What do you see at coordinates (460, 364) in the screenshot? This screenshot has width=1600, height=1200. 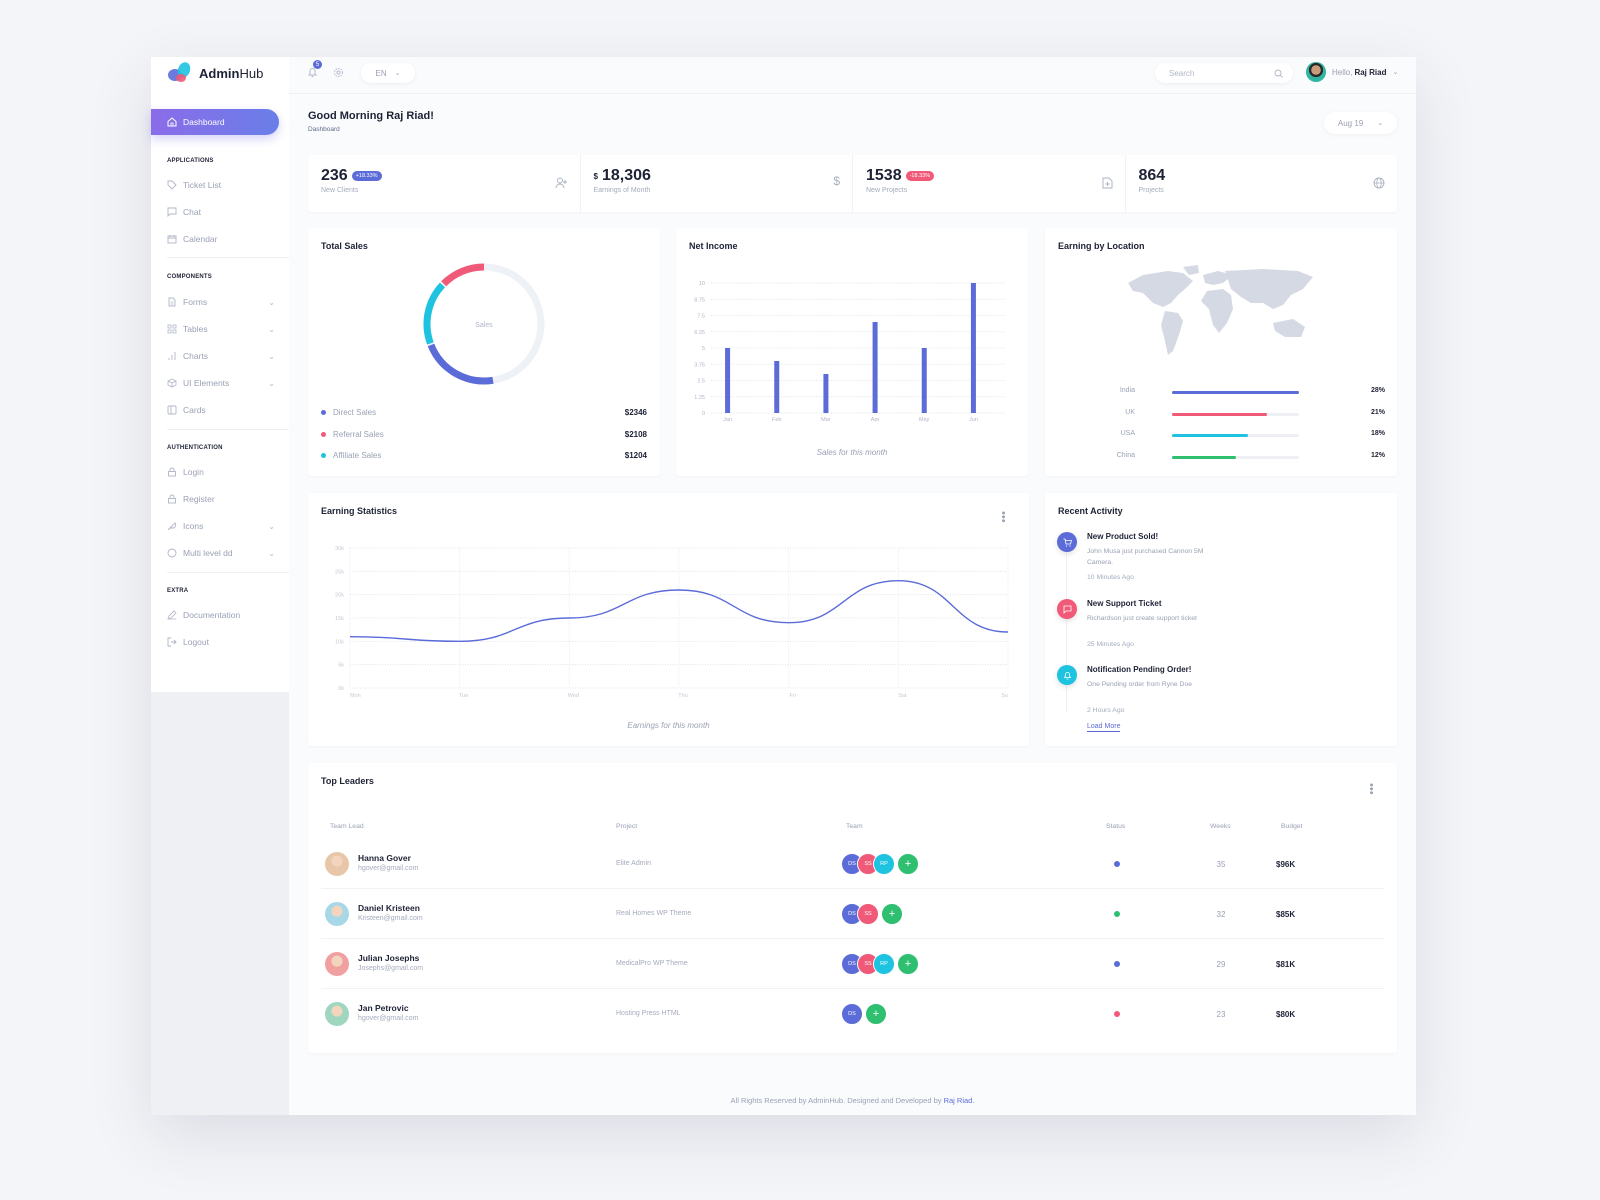 I see `donut-slice-direct-sales` at bounding box center [460, 364].